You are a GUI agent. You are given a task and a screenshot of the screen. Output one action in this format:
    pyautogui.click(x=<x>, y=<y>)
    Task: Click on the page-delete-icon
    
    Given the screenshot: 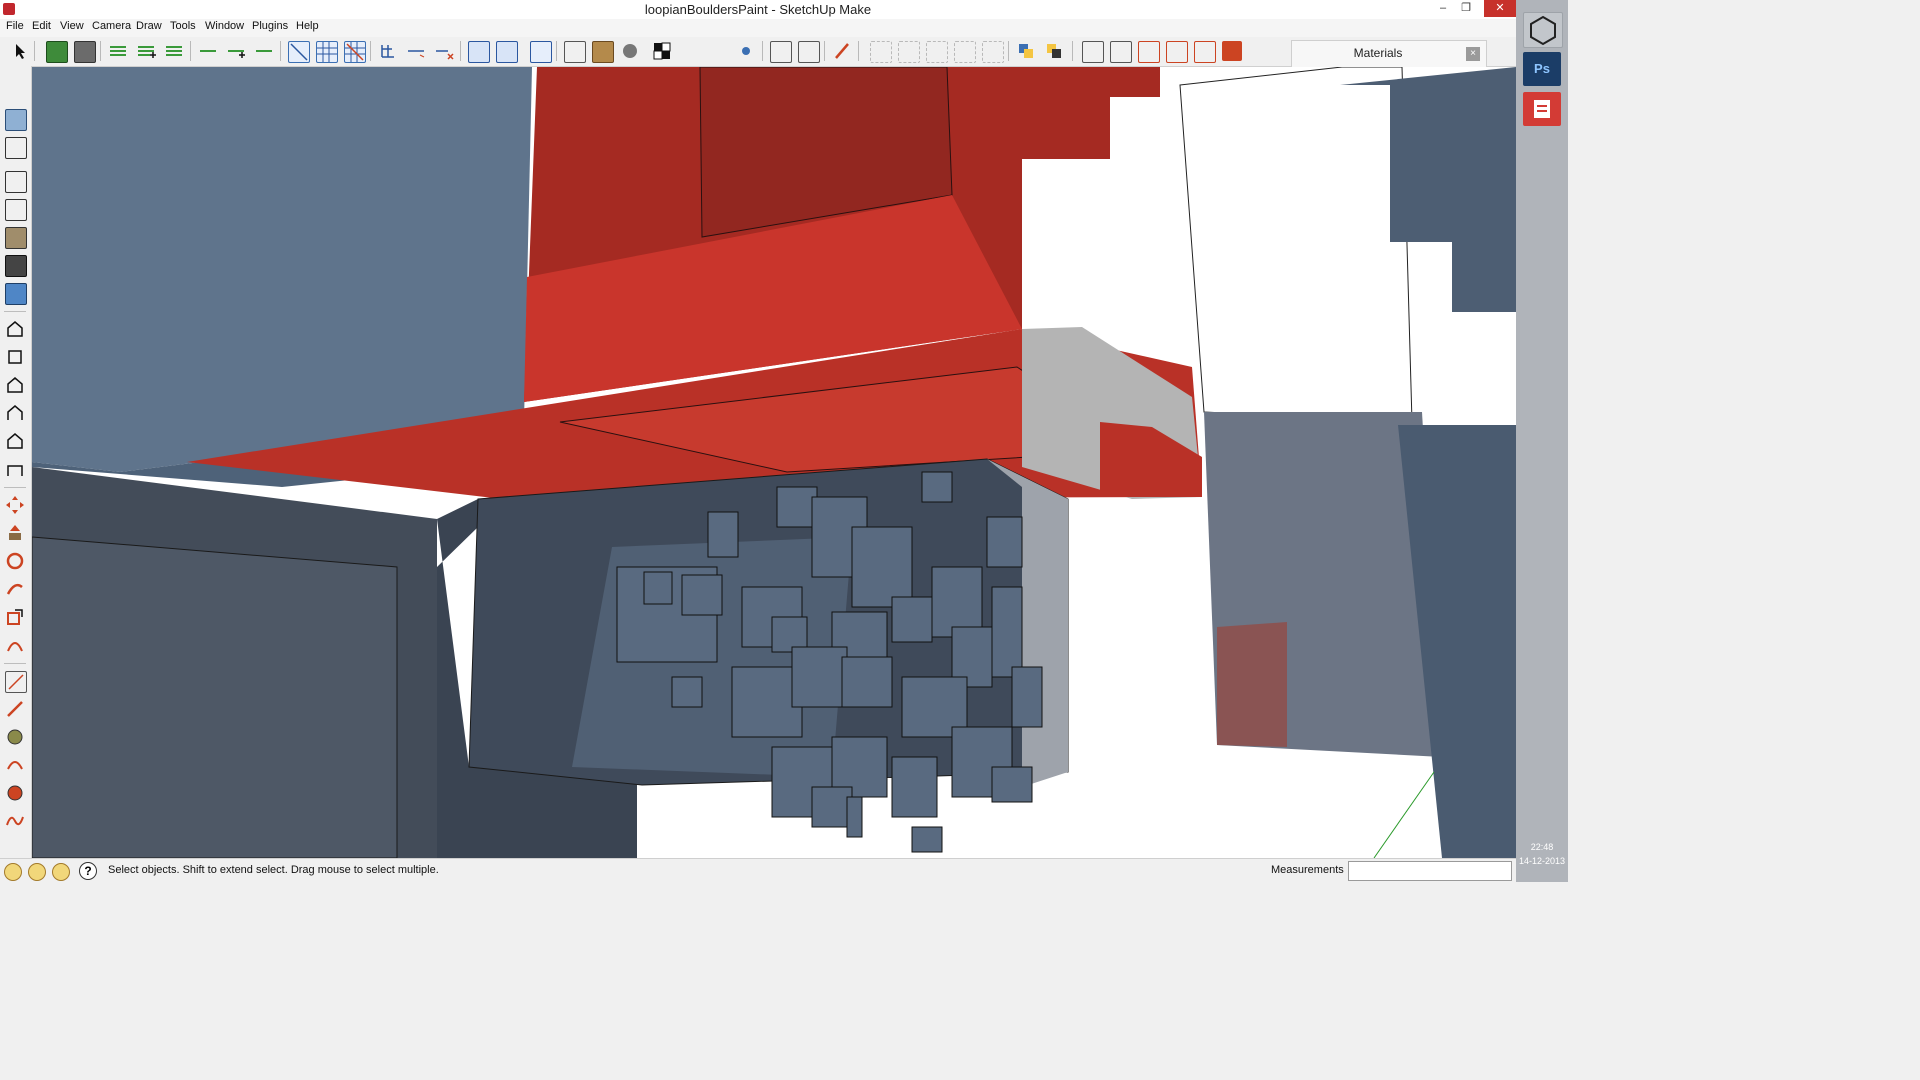 What is the action you would take?
    pyautogui.click(x=1205, y=52)
    